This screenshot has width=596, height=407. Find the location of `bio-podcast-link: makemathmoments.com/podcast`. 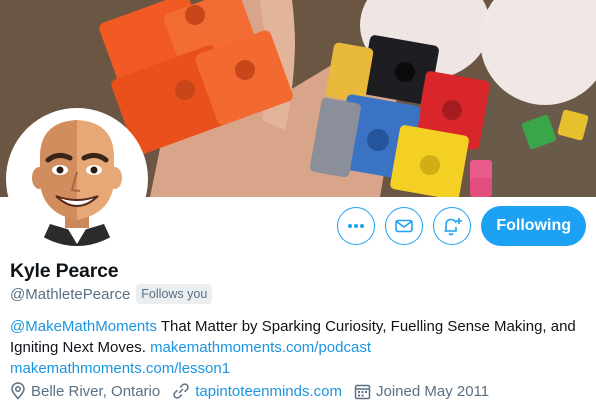

bio-podcast-link: makemathmoments.com/podcast is located at coordinates (260, 347).